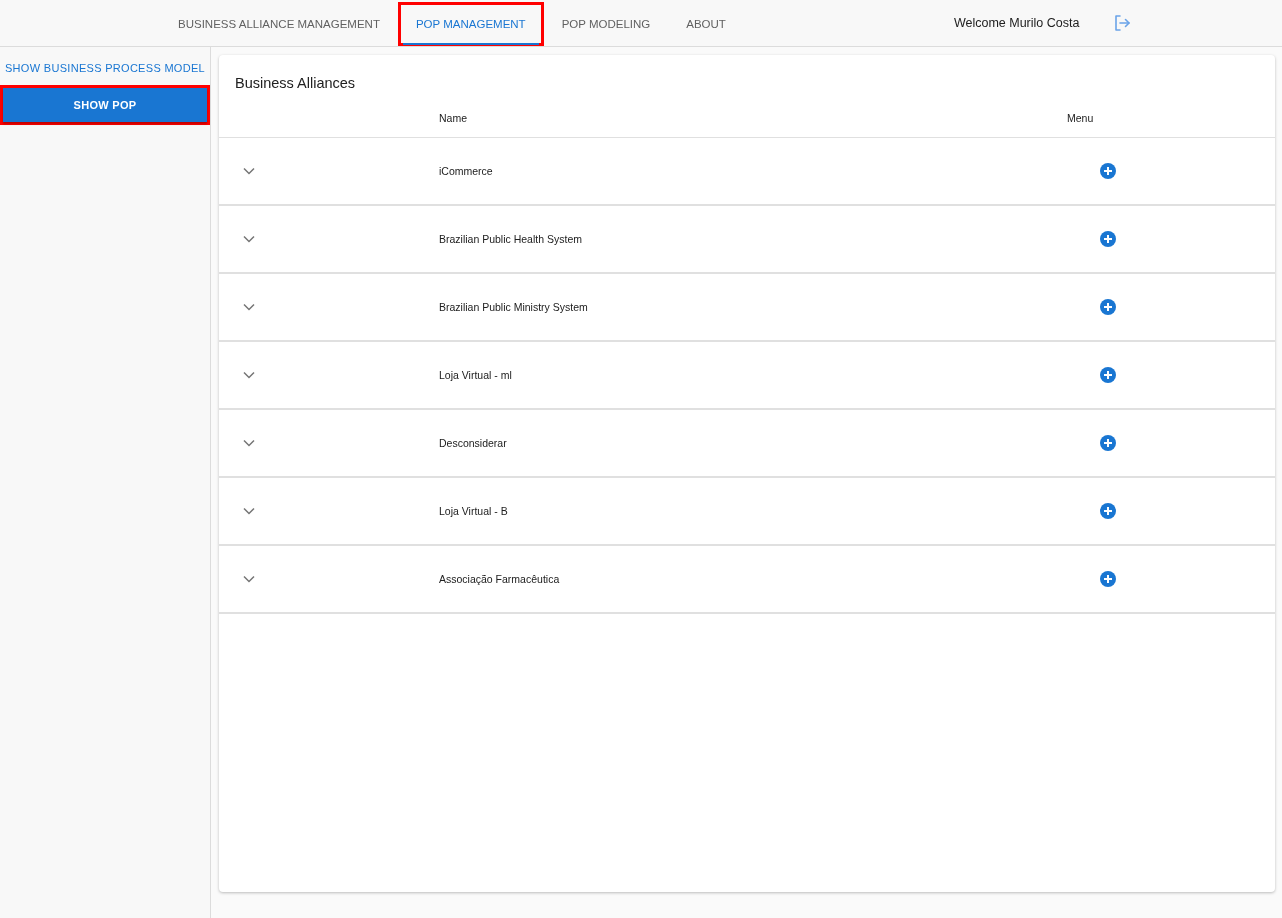  Describe the element at coordinates (511, 239) in the screenshot. I see `alliance-name: Brazilian Public Health System` at that location.